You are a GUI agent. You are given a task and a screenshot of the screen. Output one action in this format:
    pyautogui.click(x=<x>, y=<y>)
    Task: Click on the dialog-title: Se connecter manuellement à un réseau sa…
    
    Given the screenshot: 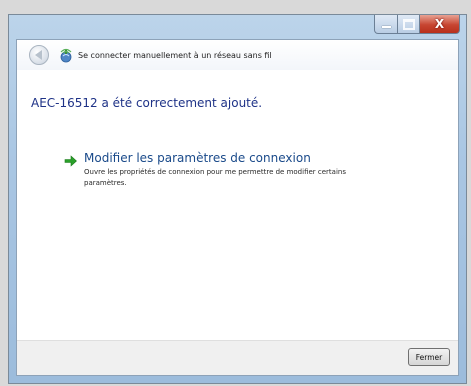 What is the action you would take?
    pyautogui.click(x=175, y=55)
    